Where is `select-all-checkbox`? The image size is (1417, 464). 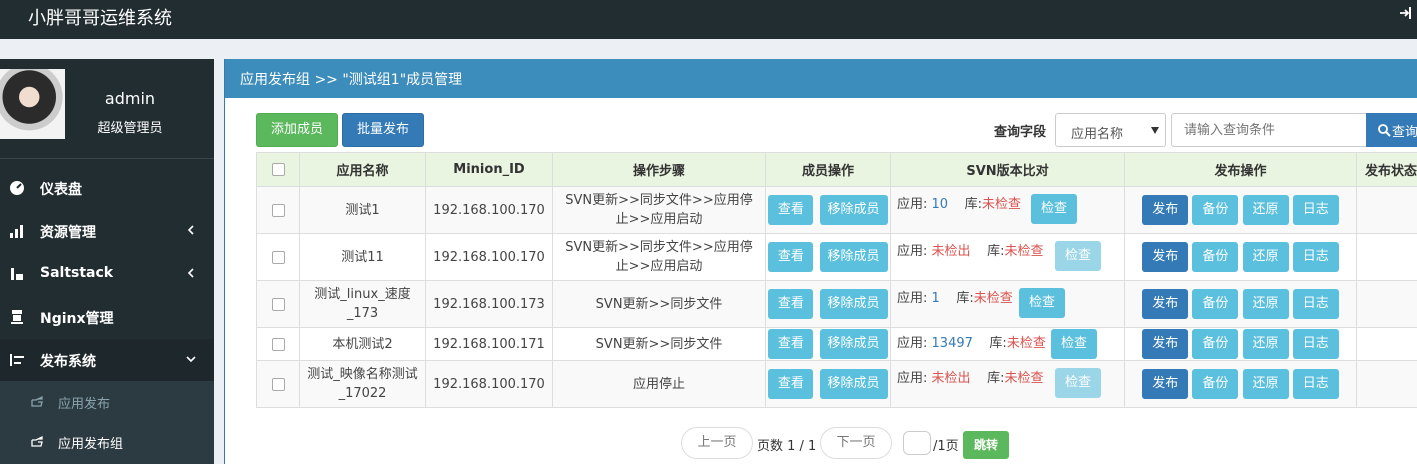 select-all-checkbox is located at coordinates (278, 169).